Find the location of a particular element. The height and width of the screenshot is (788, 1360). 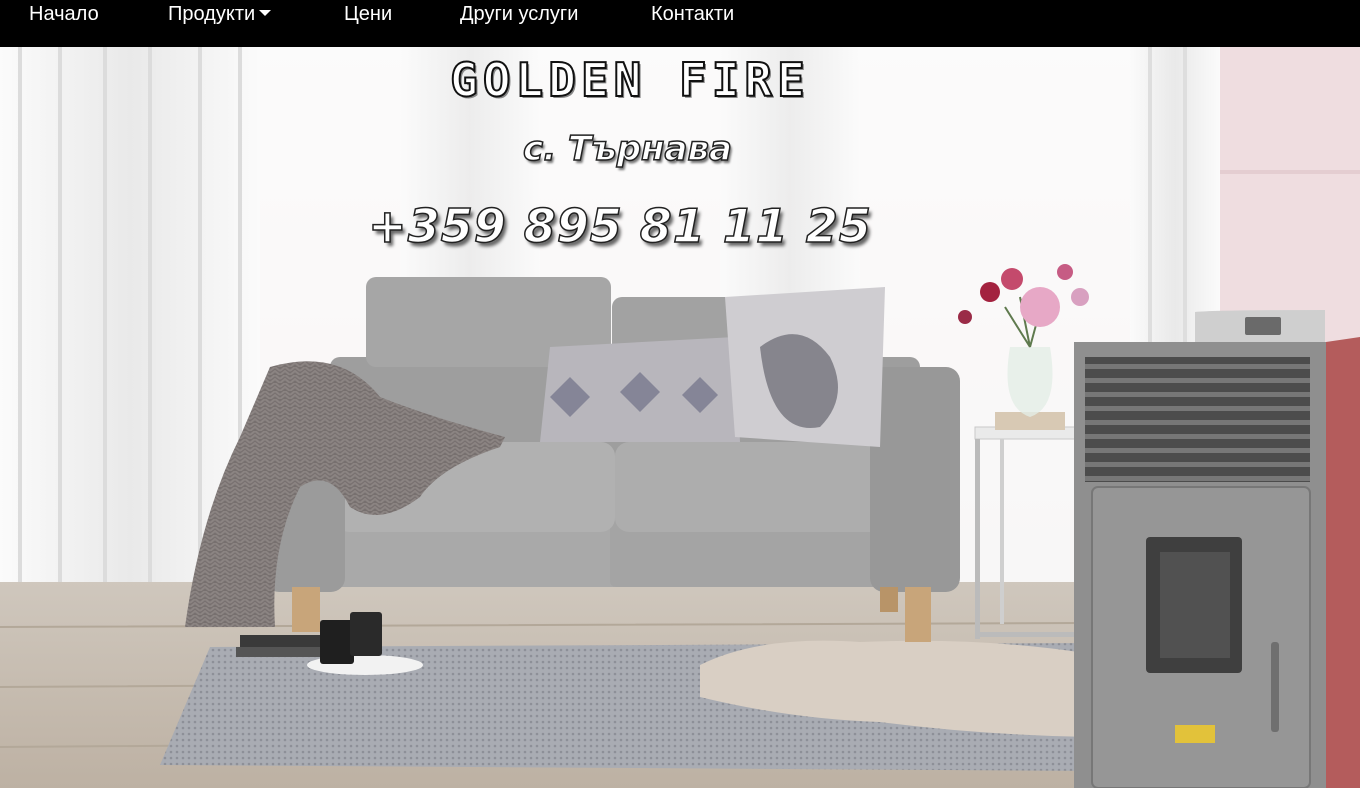

nav-products-label: Продукти is located at coordinates (212, 14).